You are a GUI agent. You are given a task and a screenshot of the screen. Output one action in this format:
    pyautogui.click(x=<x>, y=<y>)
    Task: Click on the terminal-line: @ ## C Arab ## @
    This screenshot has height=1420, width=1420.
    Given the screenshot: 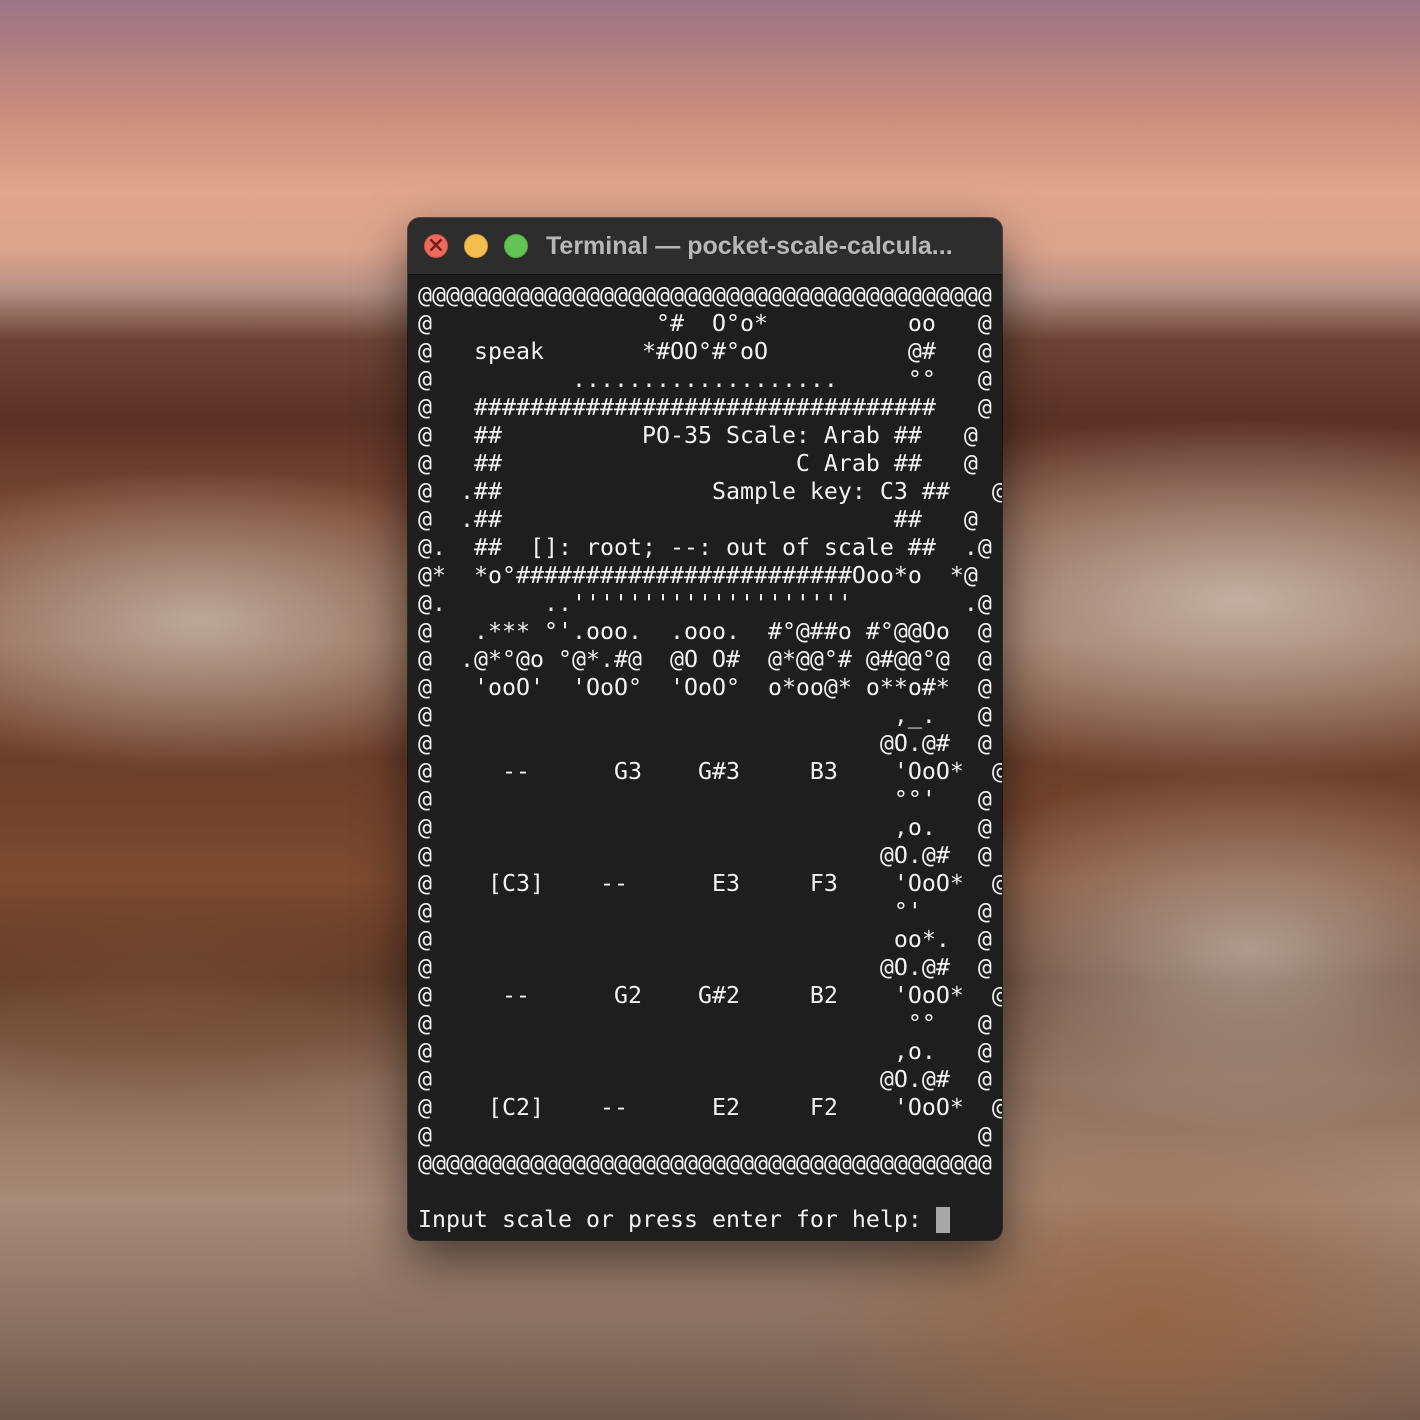 What is the action you would take?
    pyautogui.click(x=698, y=463)
    